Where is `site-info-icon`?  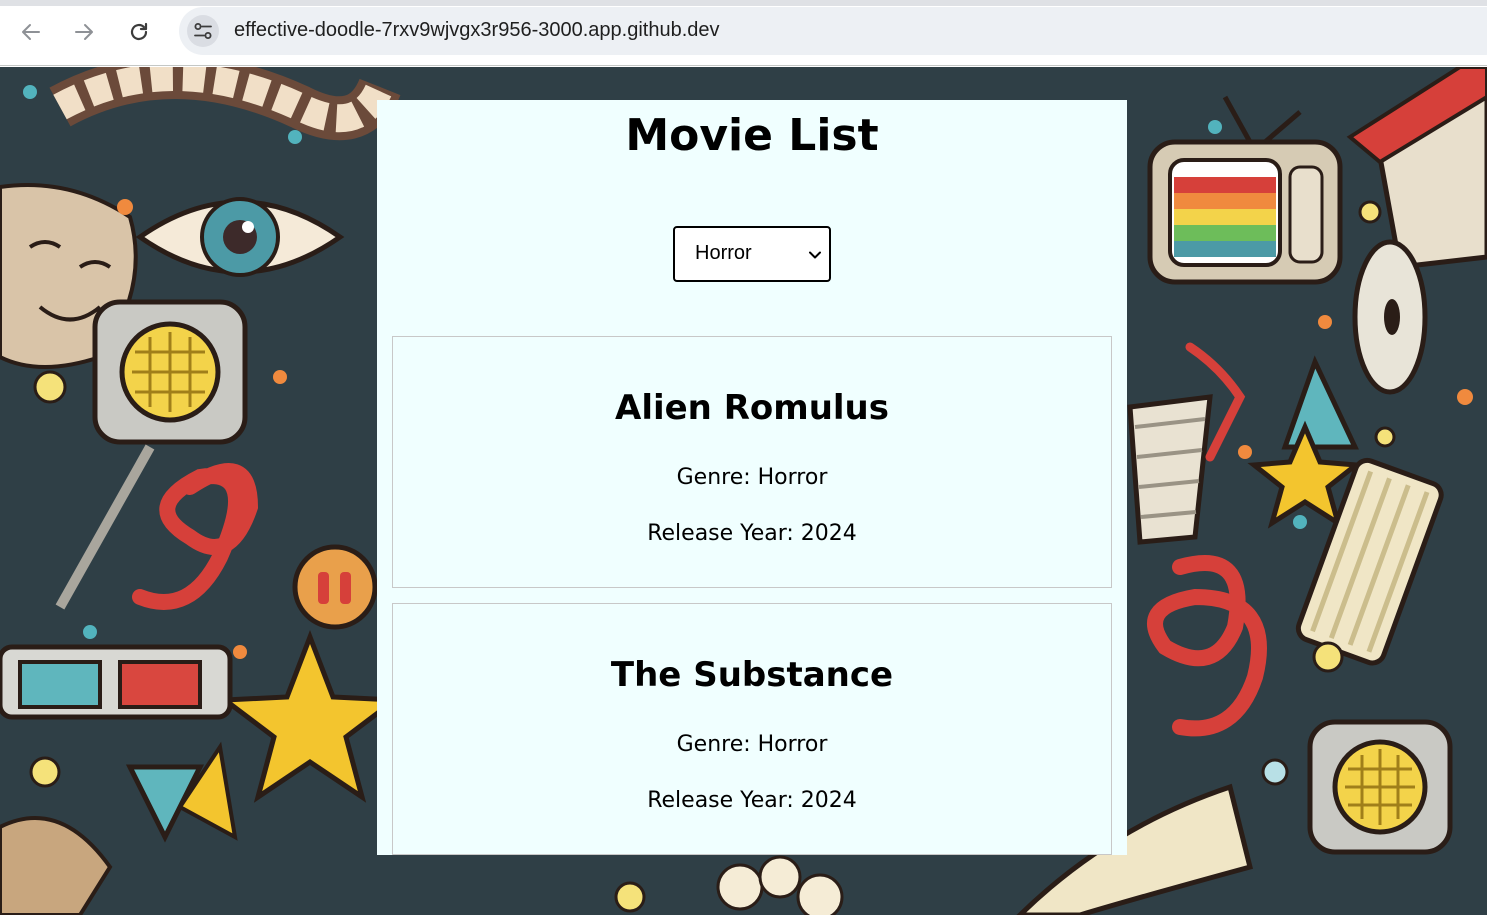
site-info-icon is located at coordinates (203, 31).